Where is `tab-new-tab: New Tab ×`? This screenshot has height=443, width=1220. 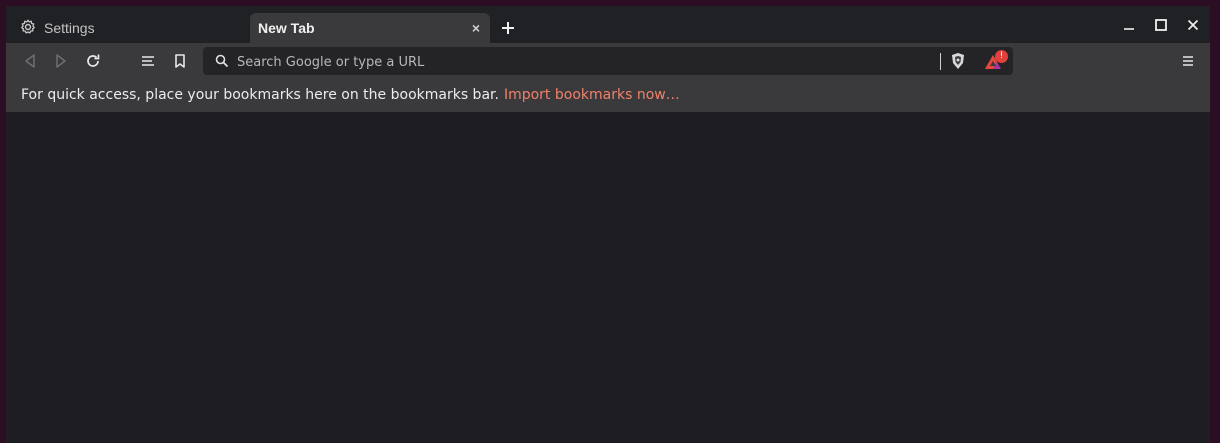 tab-new-tab: New Tab × is located at coordinates (370, 28).